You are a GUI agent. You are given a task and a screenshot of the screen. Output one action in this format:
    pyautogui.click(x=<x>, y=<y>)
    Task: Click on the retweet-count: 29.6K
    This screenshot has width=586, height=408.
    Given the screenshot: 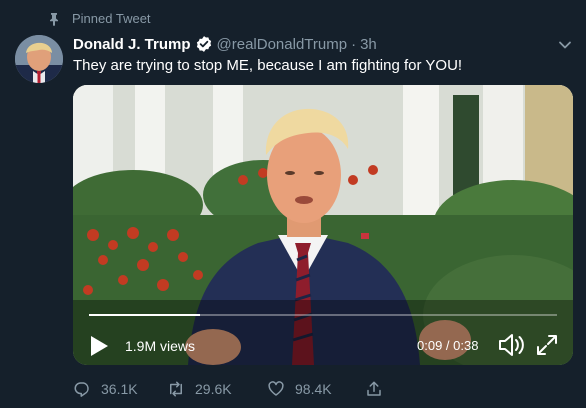 What is the action you would take?
    pyautogui.click(x=213, y=389)
    